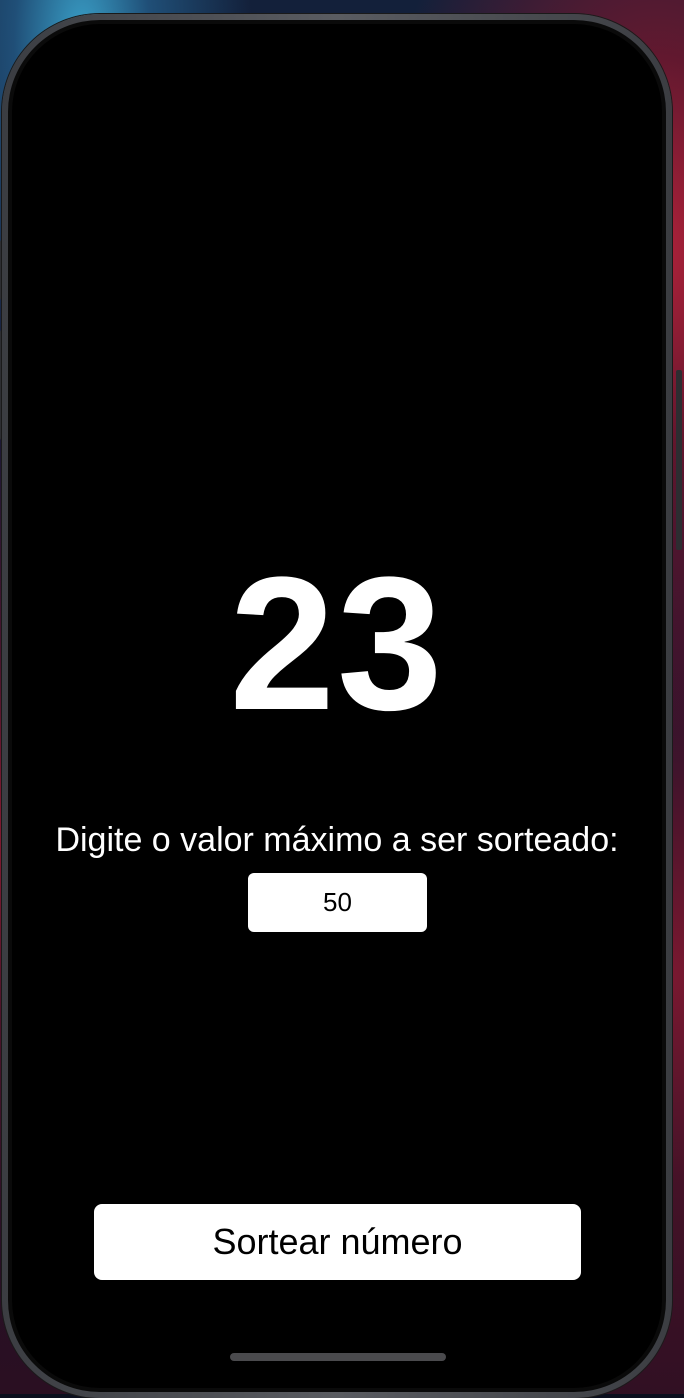 The image size is (684, 1398). What do you see at coordinates (338, 1357) in the screenshot?
I see `home-indicator` at bounding box center [338, 1357].